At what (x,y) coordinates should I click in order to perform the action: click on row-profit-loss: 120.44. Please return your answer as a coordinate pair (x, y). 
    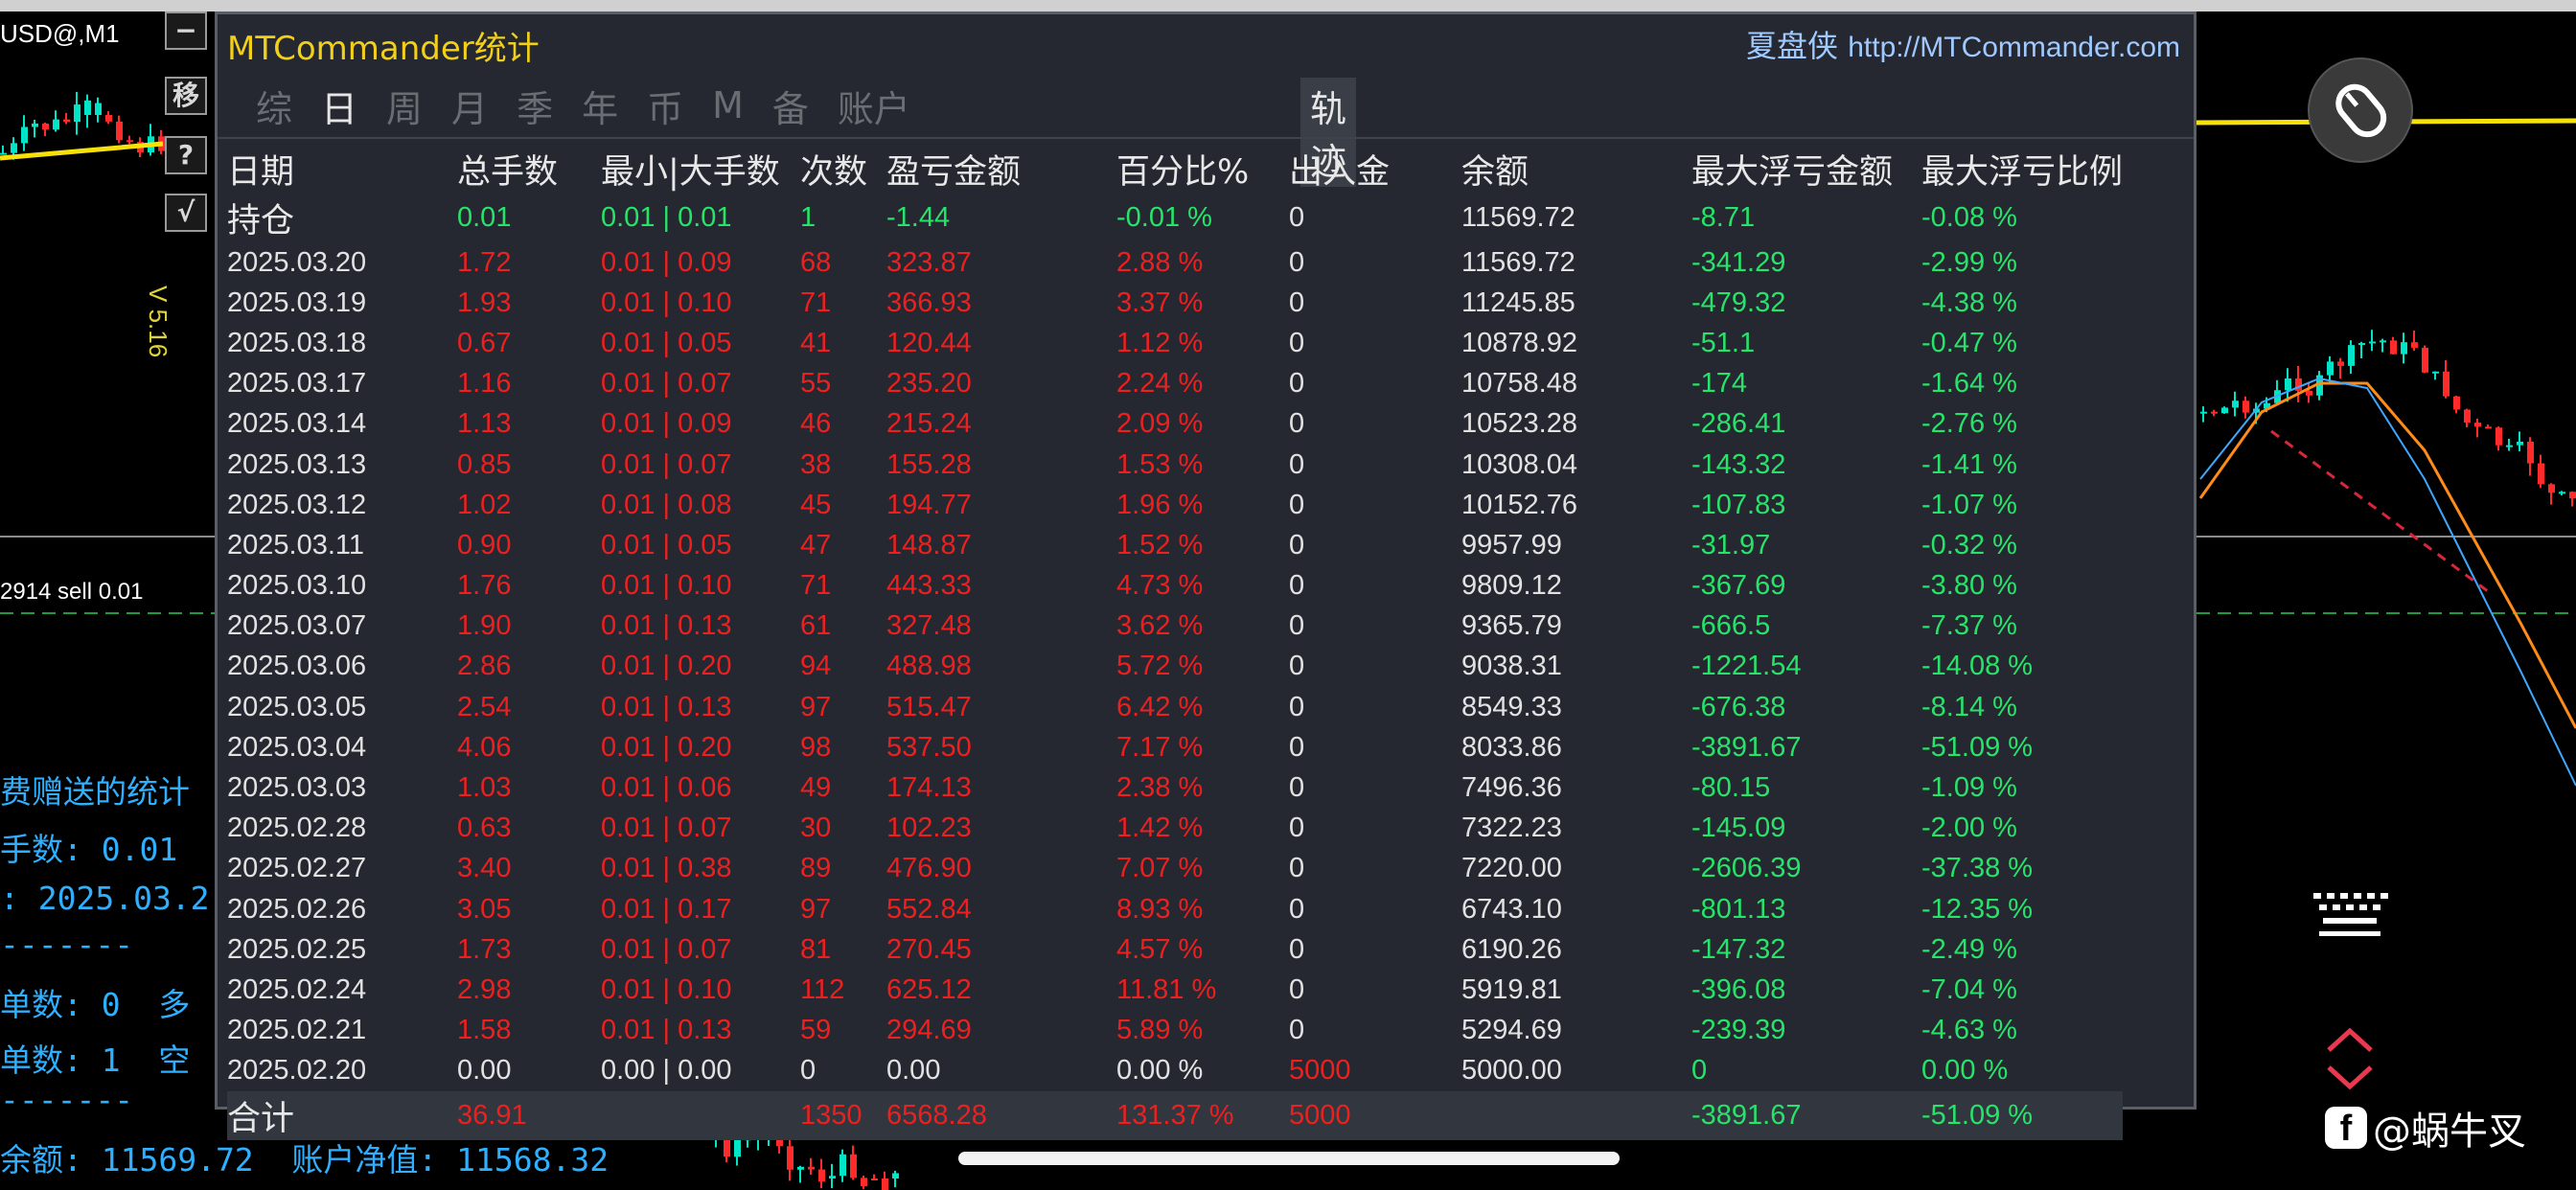
    Looking at the image, I should click on (929, 342).